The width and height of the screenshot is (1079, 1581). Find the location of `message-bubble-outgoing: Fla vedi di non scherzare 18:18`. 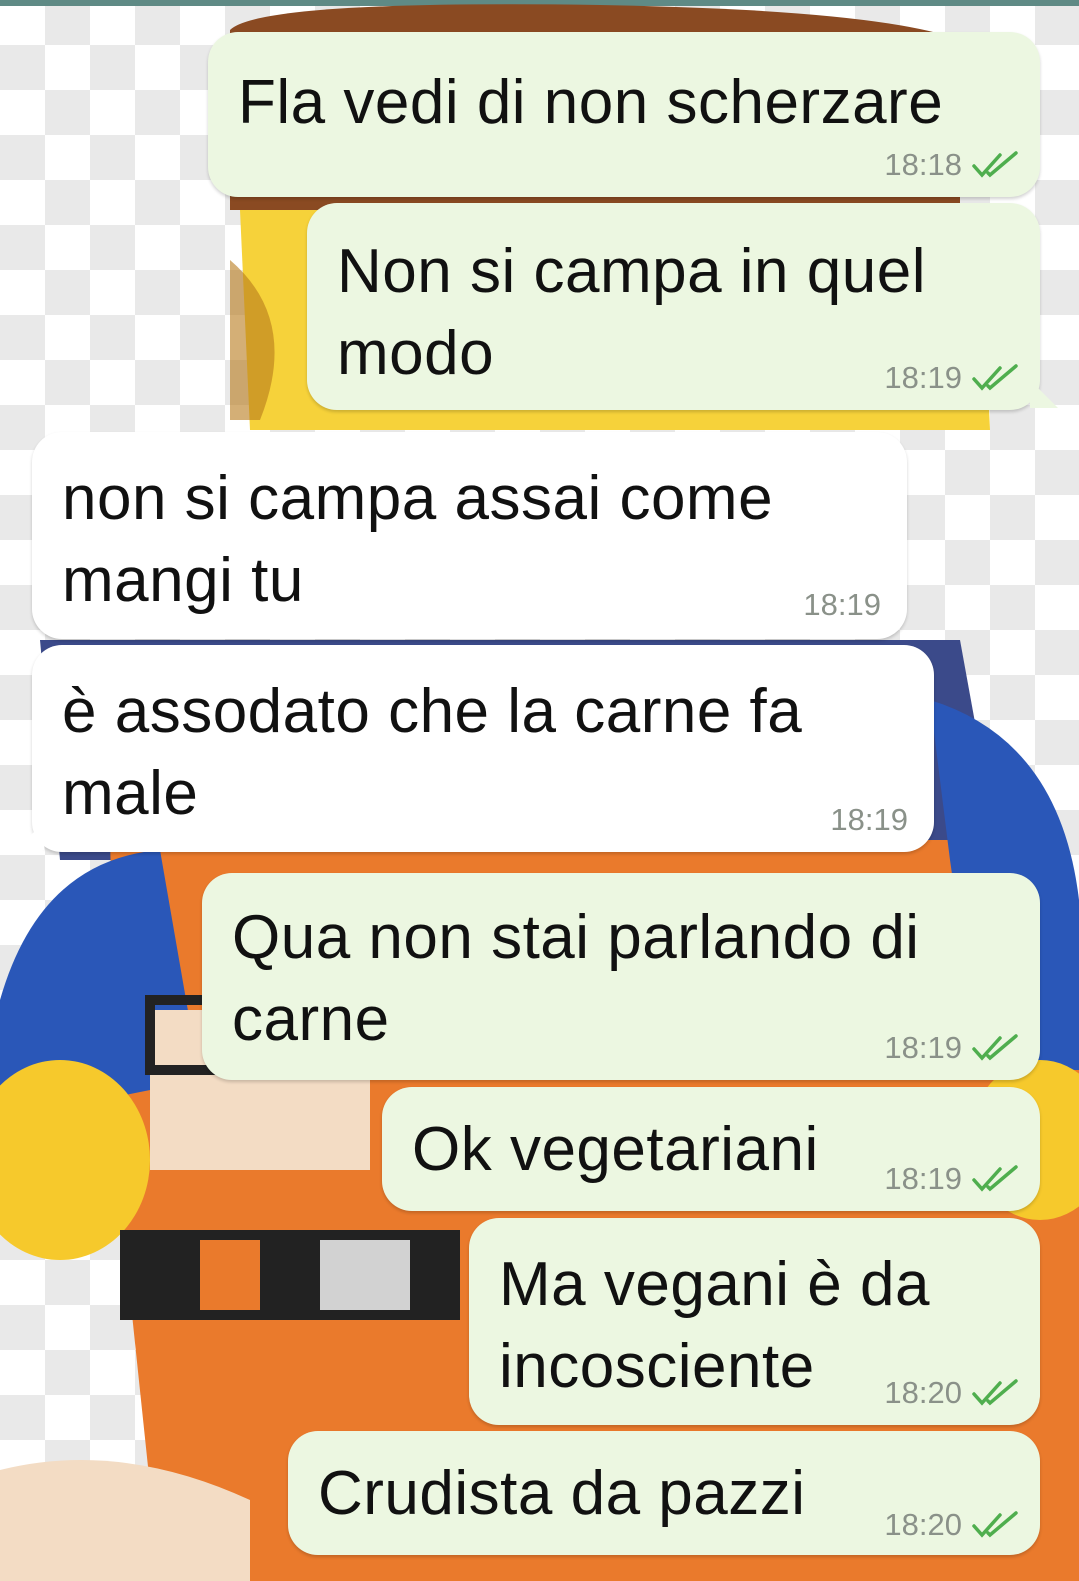

message-bubble-outgoing: Fla vedi di non scherzare 18:18 is located at coordinates (624, 114).